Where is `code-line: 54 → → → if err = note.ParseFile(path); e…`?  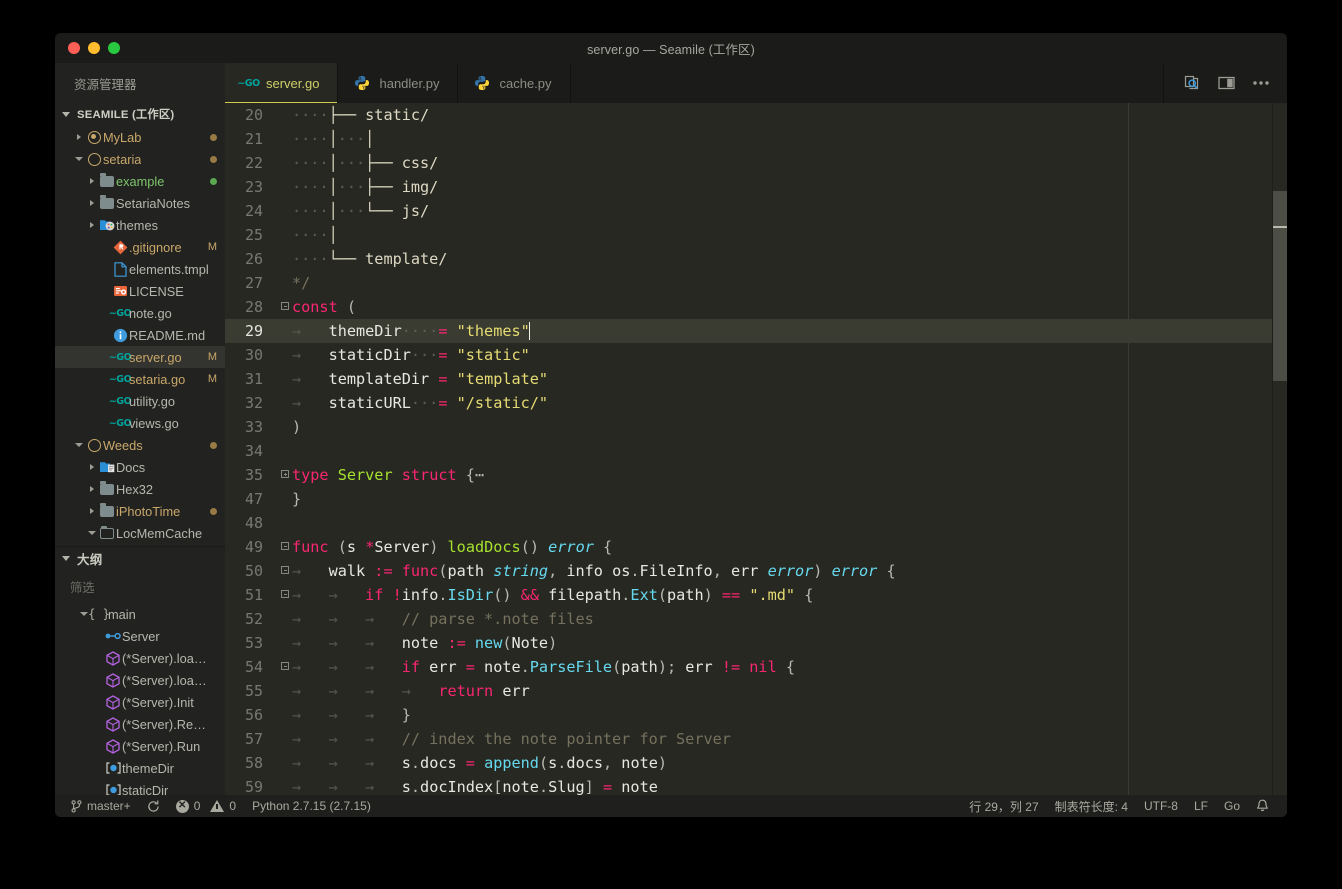 code-line: 54 → → → if err = note.ParseFile(path); e… is located at coordinates (756, 667).